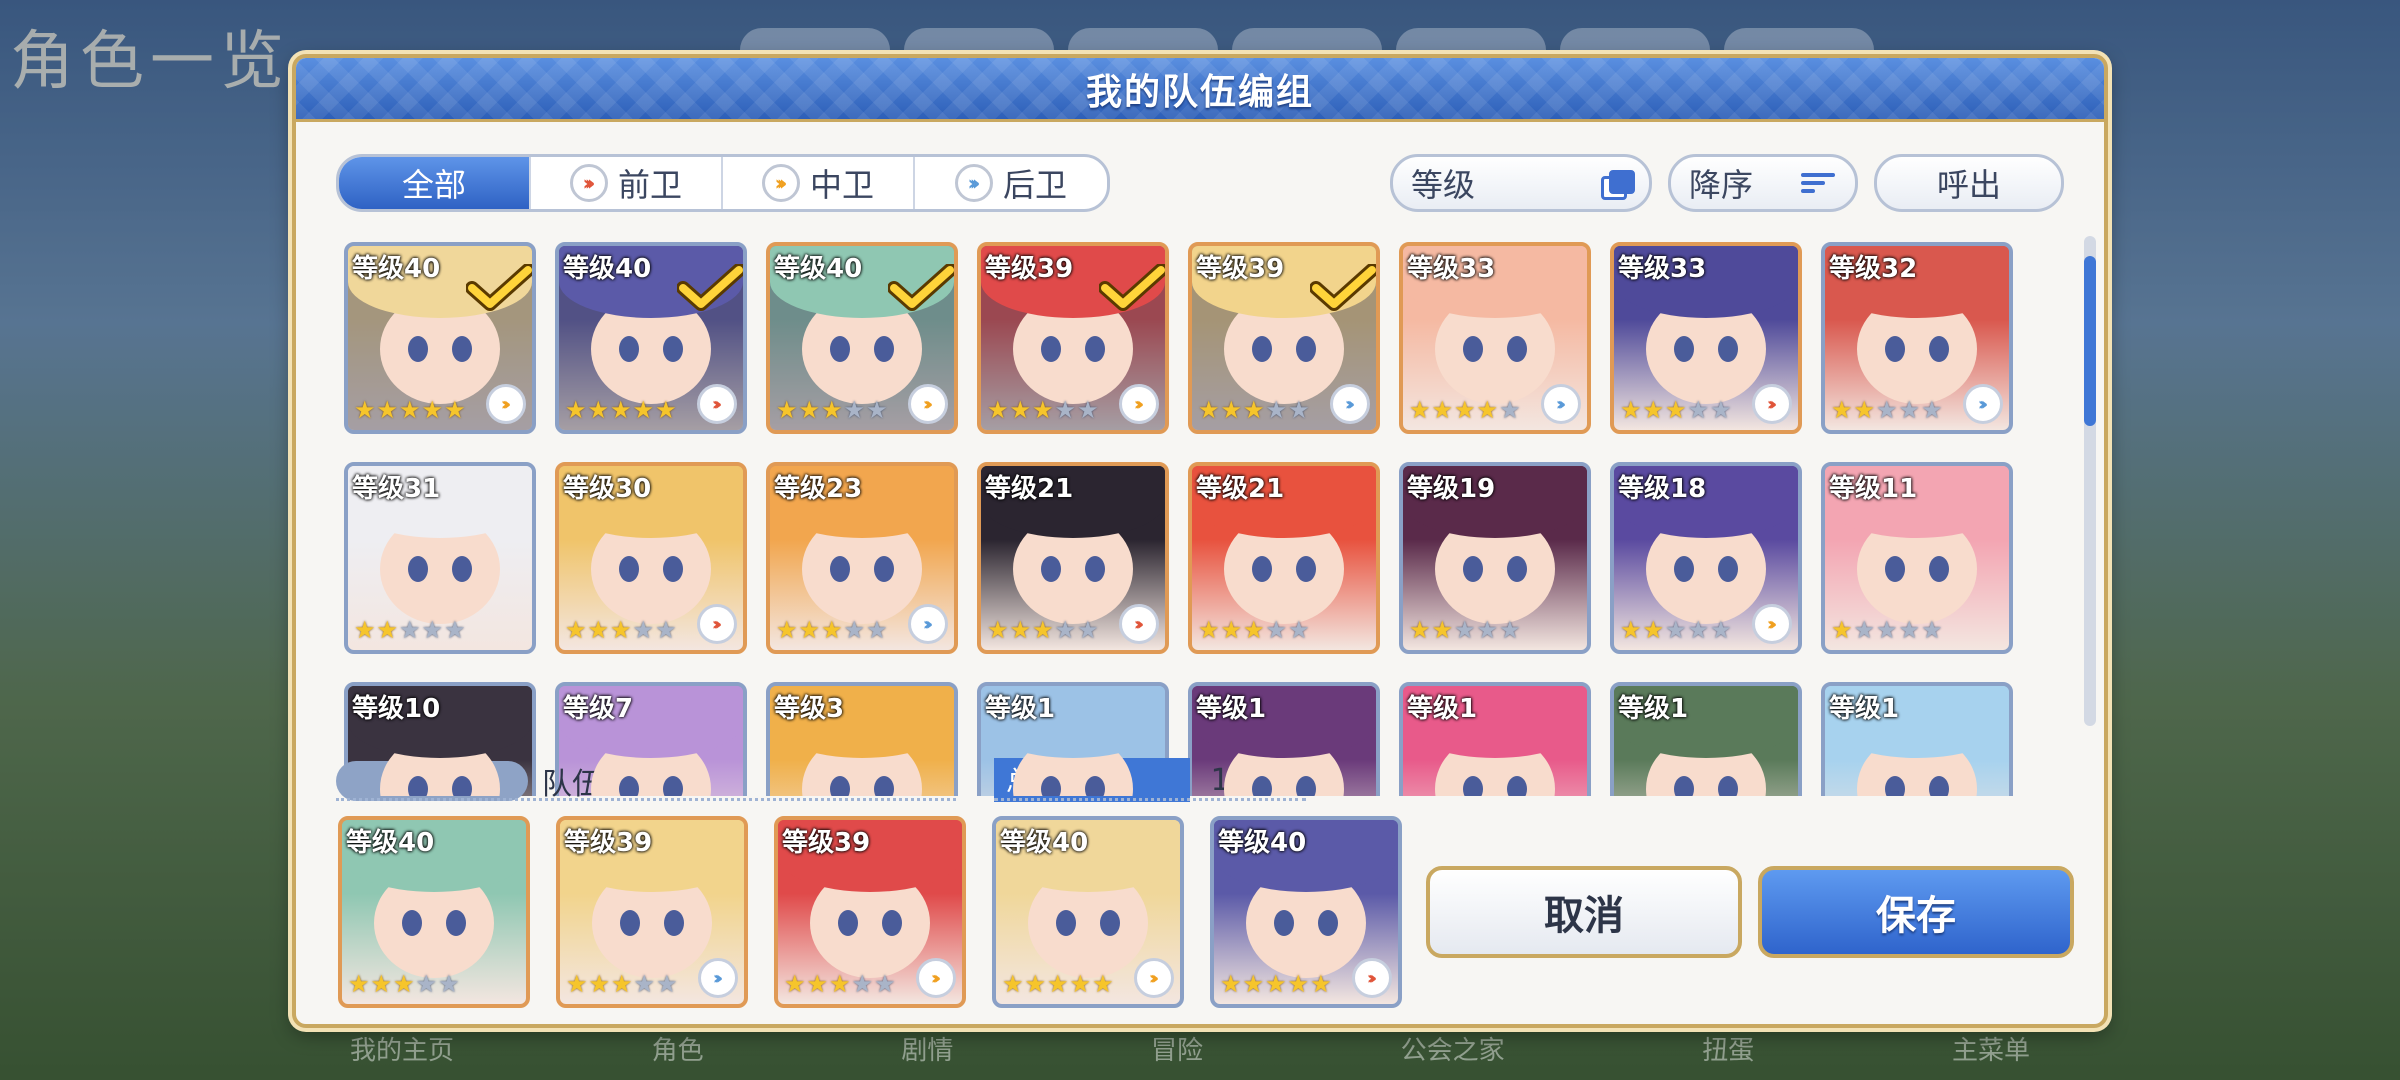 This screenshot has height=1080, width=2400. Describe the element at coordinates (1763, 183) in the screenshot. I see `sort-order-button: 降序` at that location.